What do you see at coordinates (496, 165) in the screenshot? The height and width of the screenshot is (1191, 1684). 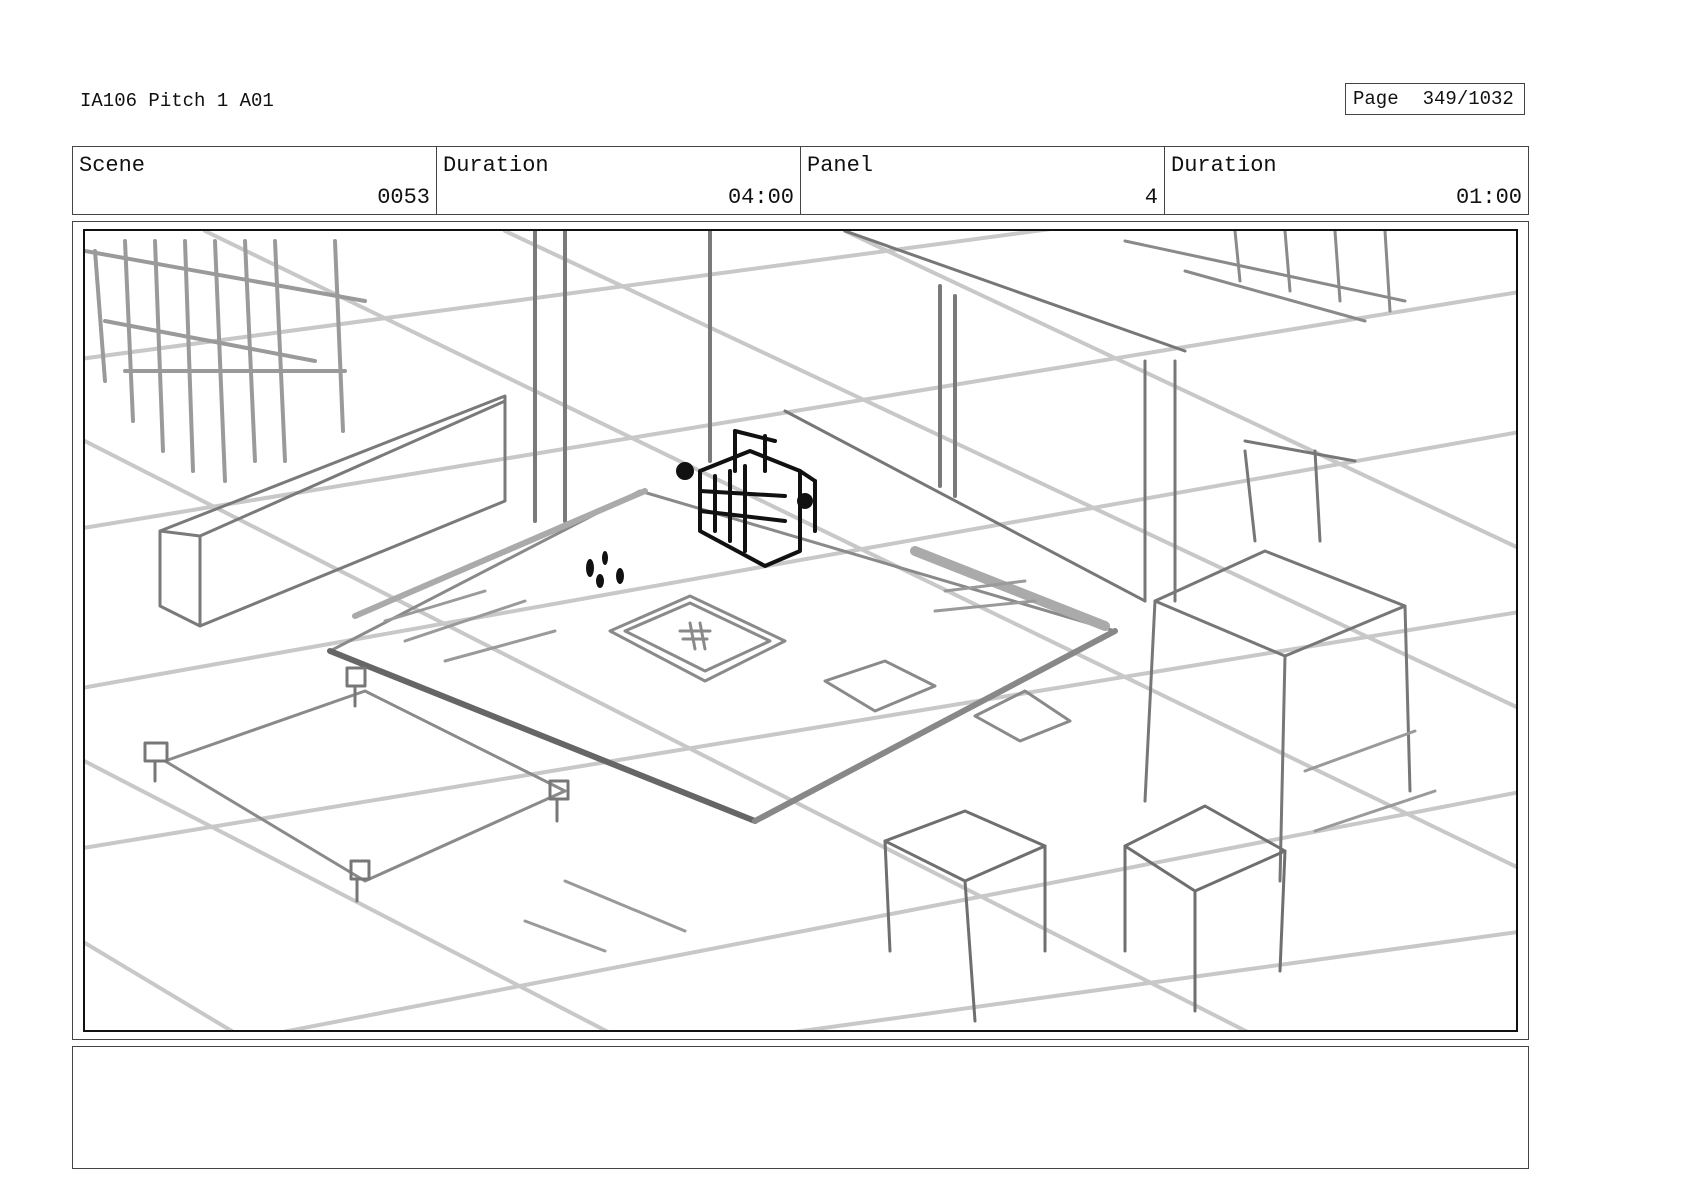 I see `scene-duration-label: Duration` at bounding box center [496, 165].